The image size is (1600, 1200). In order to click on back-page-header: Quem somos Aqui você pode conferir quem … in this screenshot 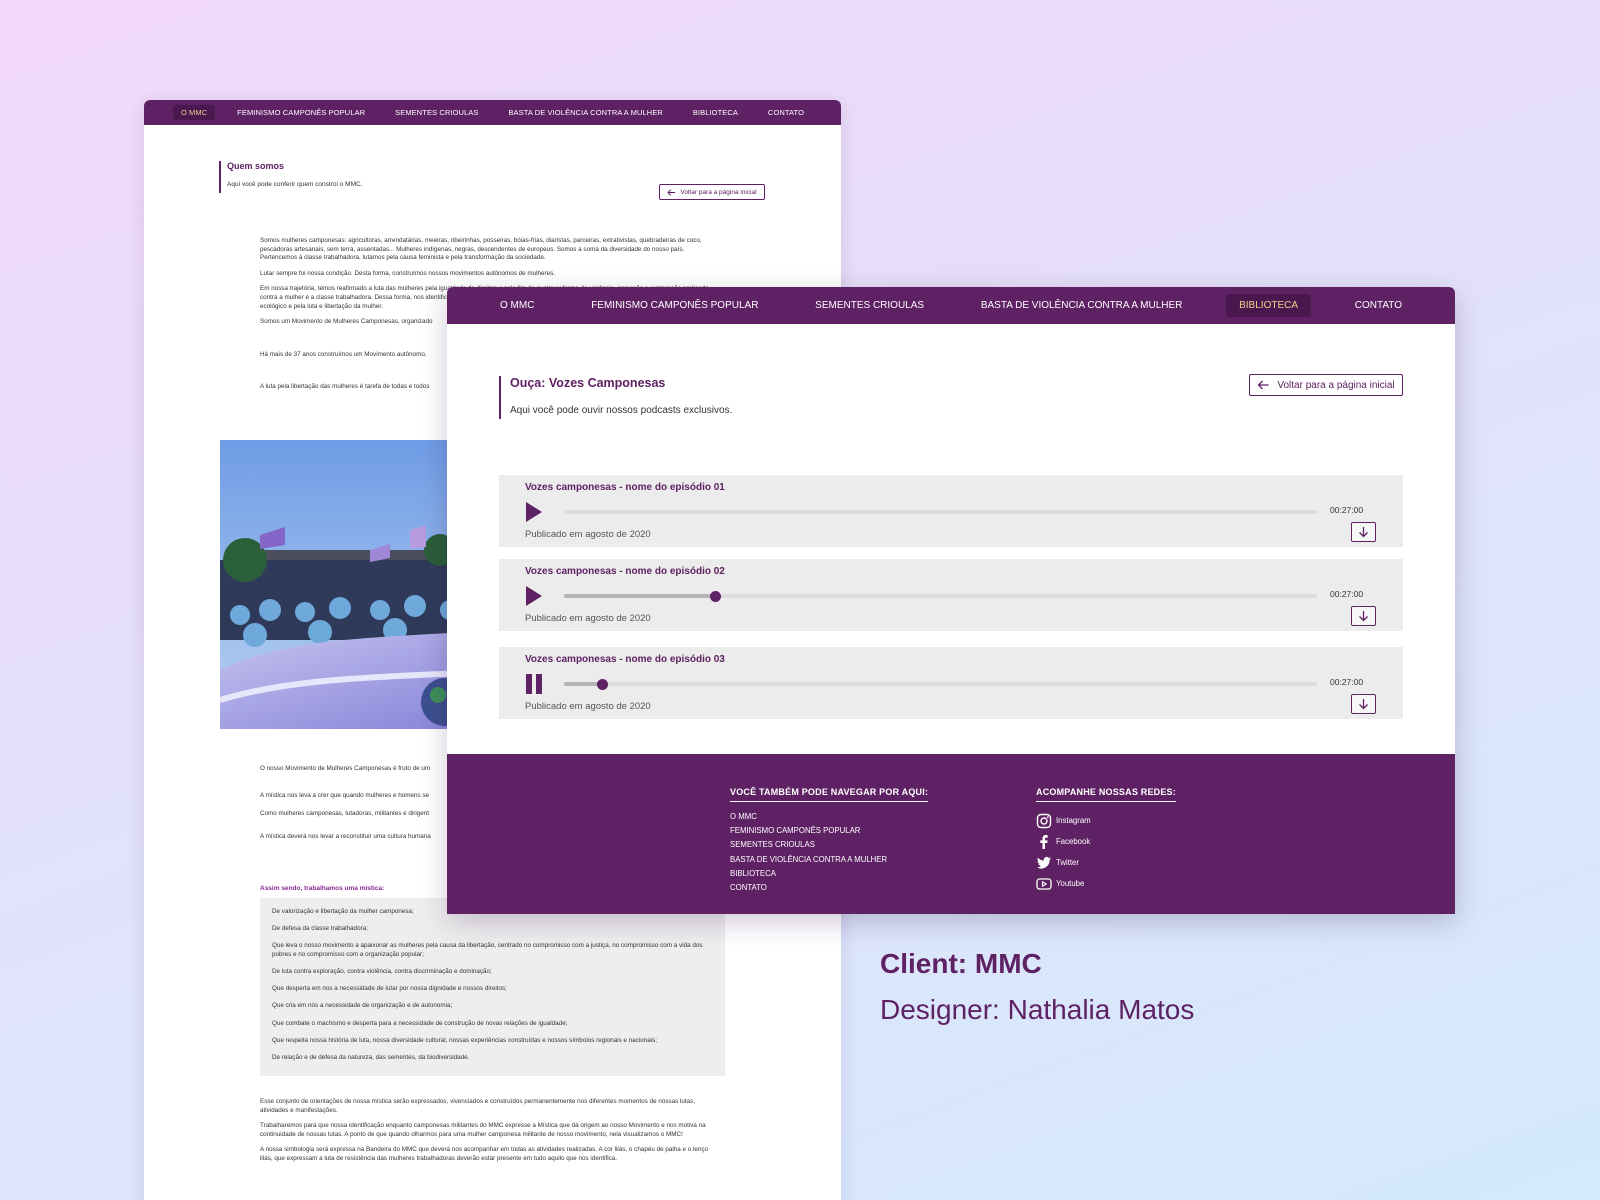, I will do `click(290, 177)`.